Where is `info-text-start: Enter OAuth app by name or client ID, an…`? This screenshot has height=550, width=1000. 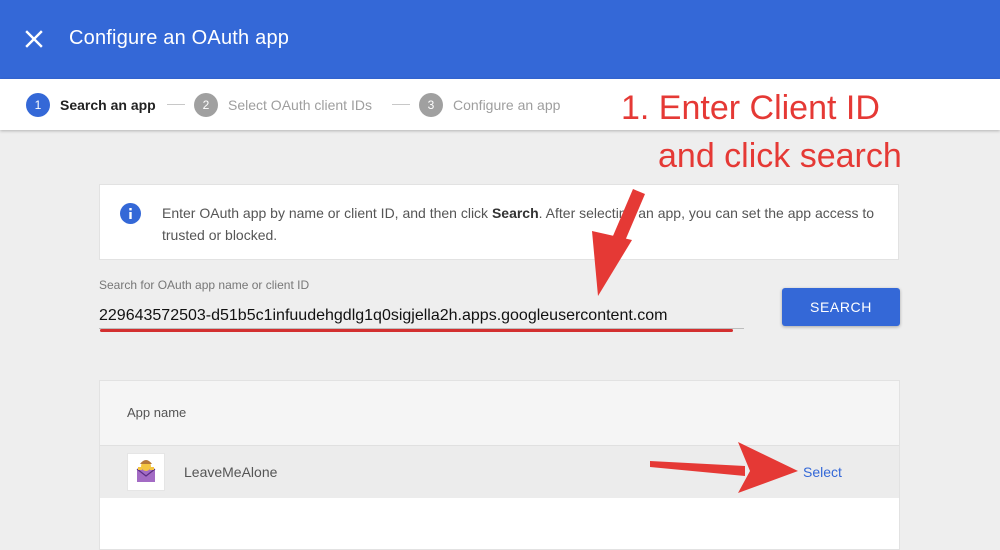
info-text-start: Enter OAuth app by name or client ID, an… is located at coordinates (327, 213).